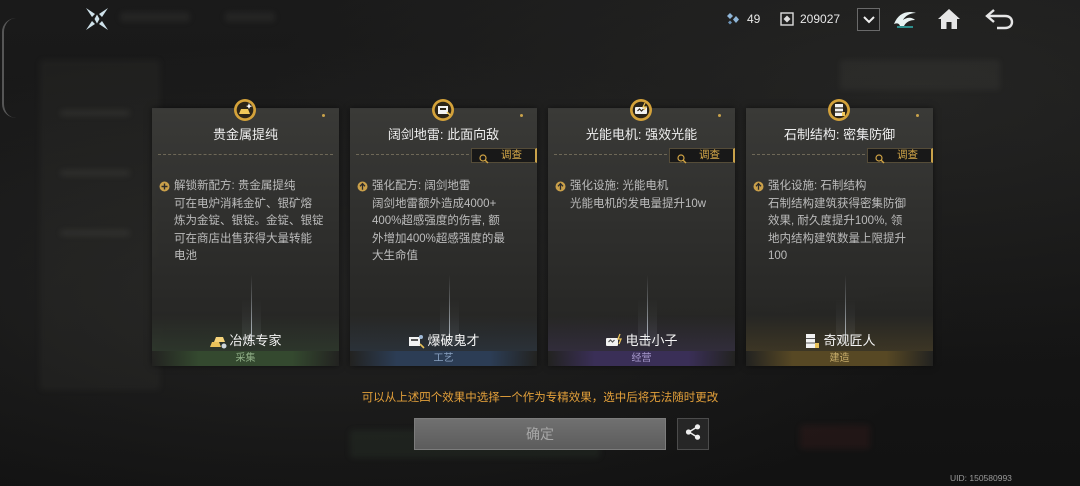  Describe the element at coordinates (778, 256) in the screenshot. I see `effect-line: 100` at that location.